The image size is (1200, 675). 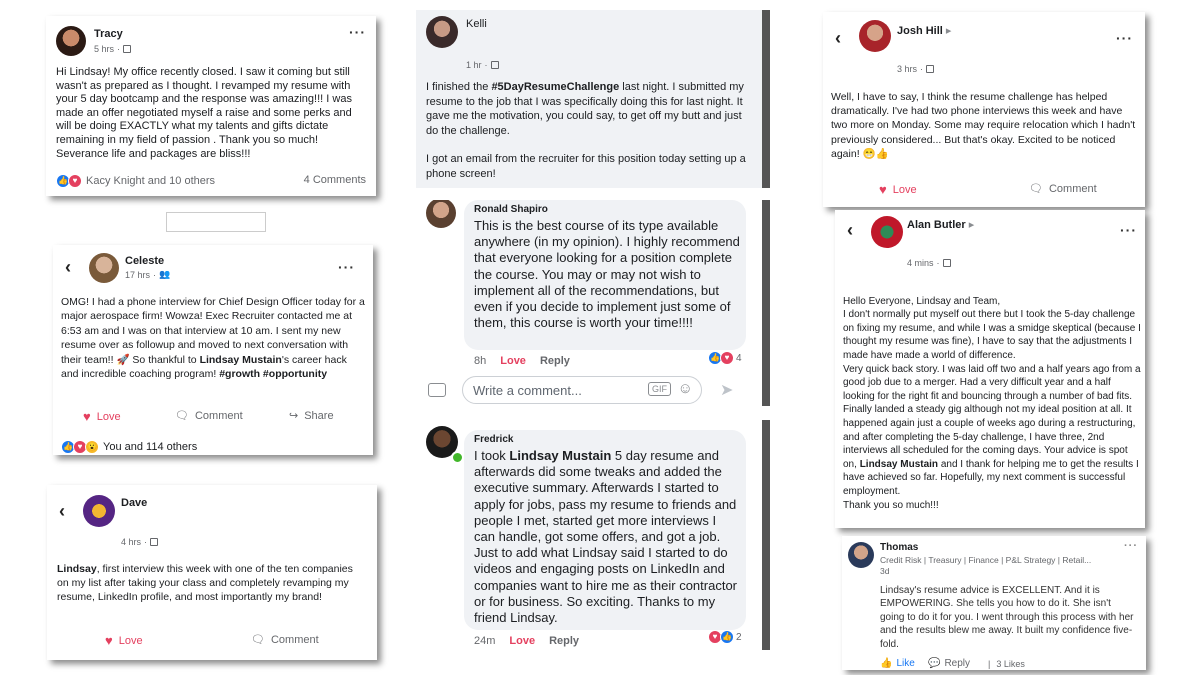 I want to click on josh-timestamp: 3 hrs ·, so click(x=916, y=69).